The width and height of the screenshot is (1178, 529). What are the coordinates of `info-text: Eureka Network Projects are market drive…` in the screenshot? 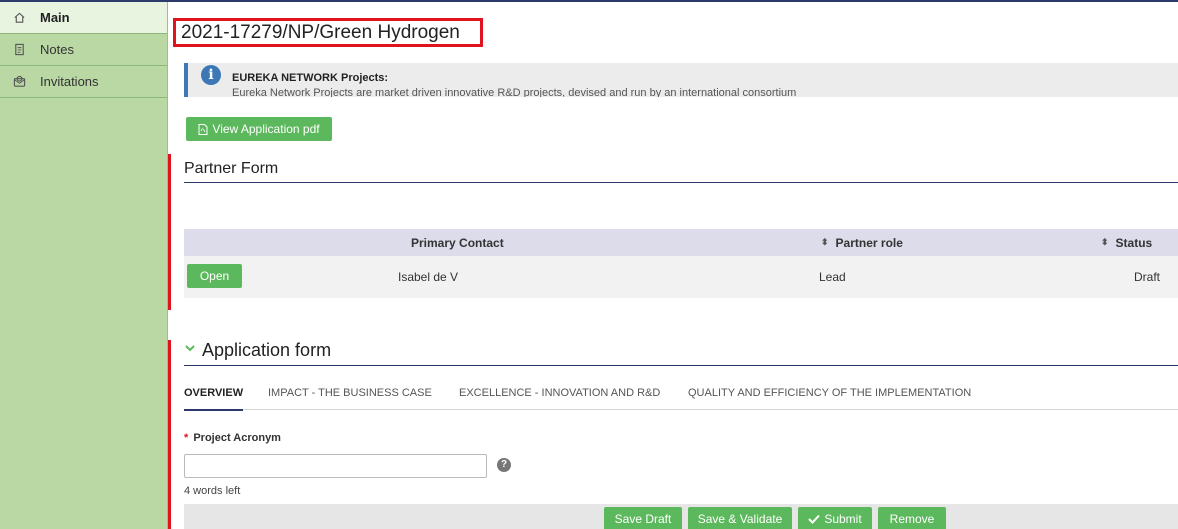 It's located at (514, 92).